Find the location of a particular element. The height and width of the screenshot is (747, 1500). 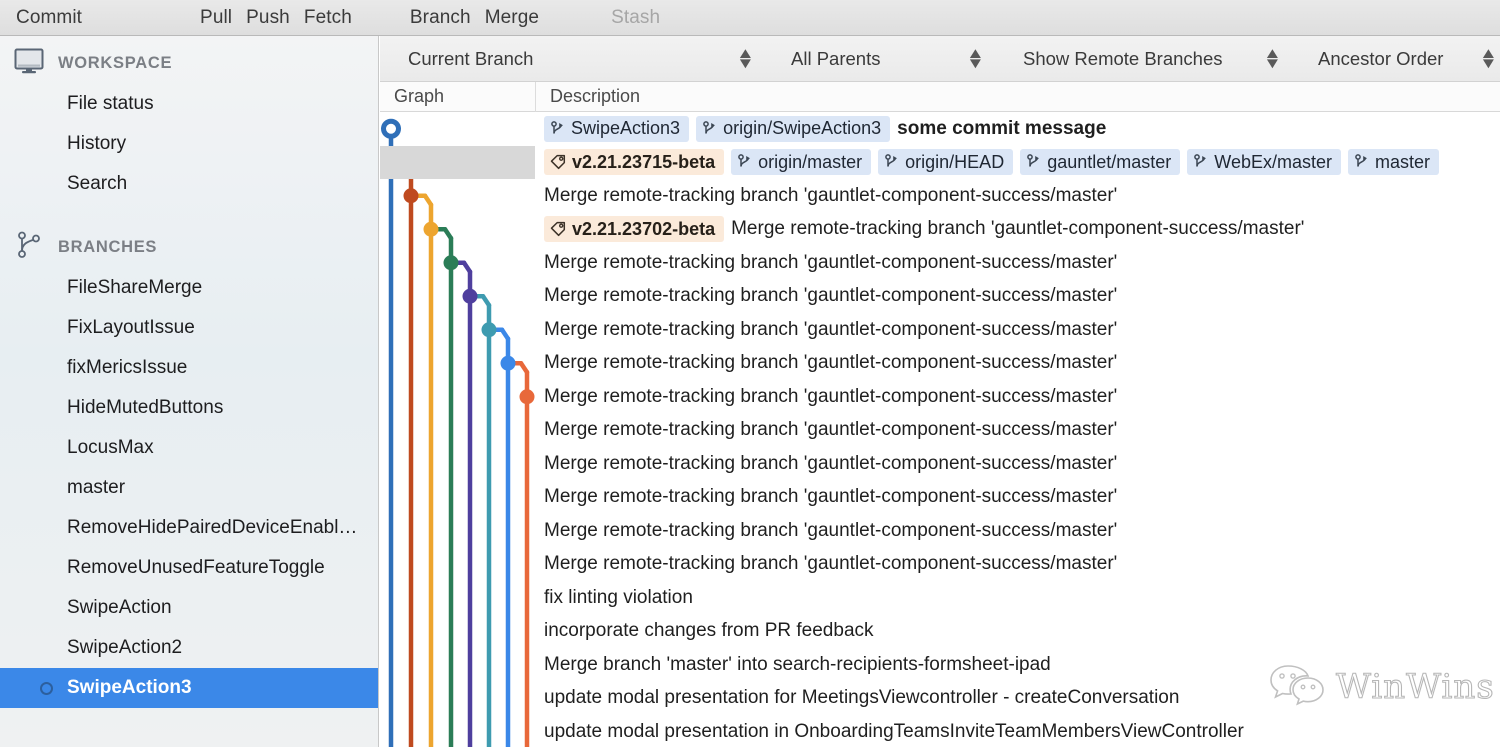

branch-chip: origin/master is located at coordinates (801, 162).